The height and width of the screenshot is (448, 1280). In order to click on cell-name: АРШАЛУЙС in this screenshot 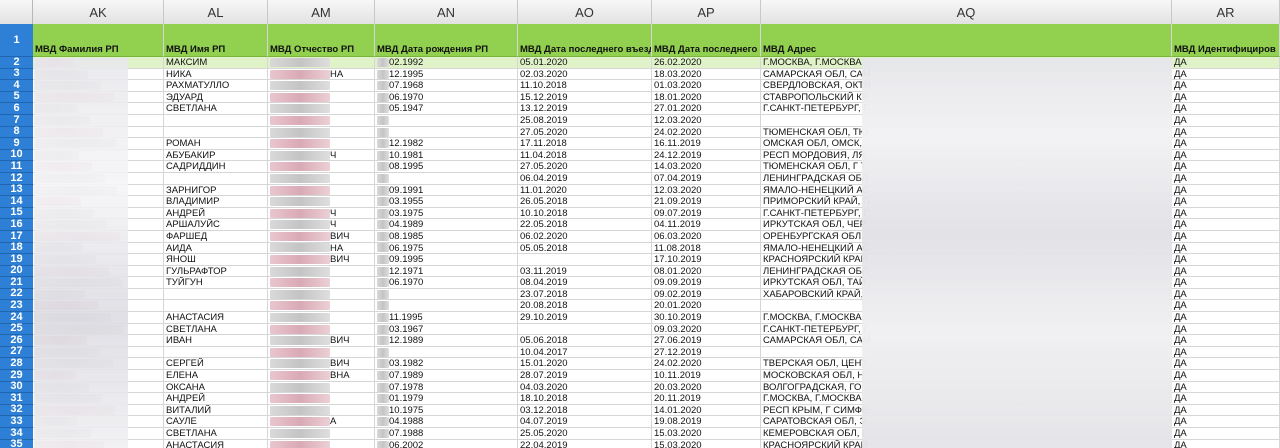, I will do `click(216, 225)`.